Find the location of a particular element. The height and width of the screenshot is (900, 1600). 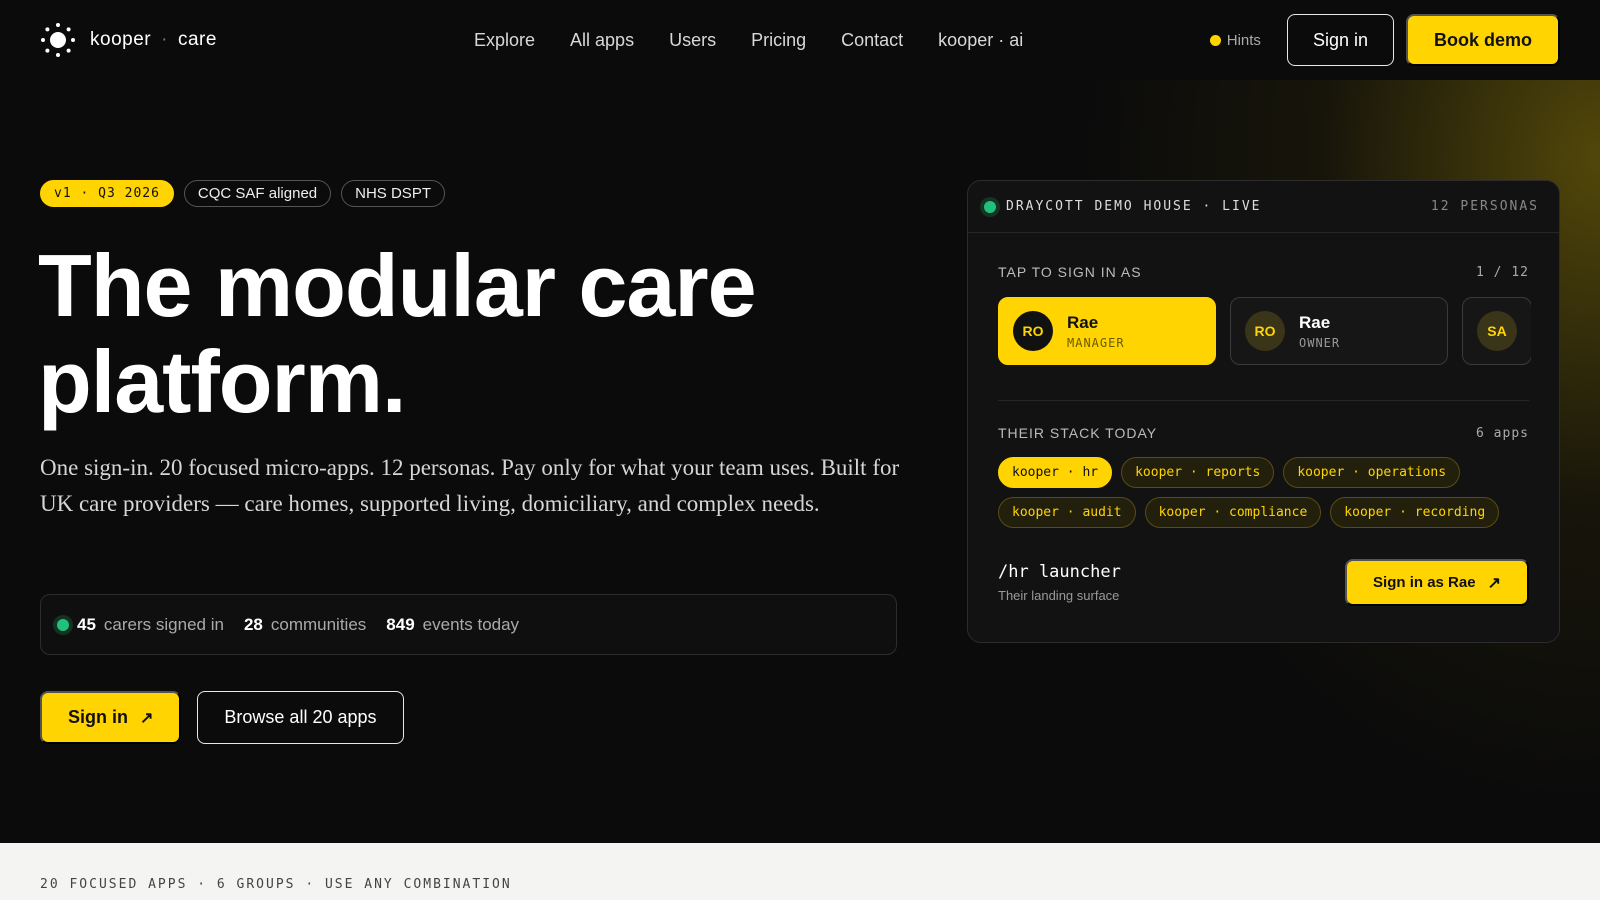

hero-headline: The modular care platform. is located at coordinates (478, 334).